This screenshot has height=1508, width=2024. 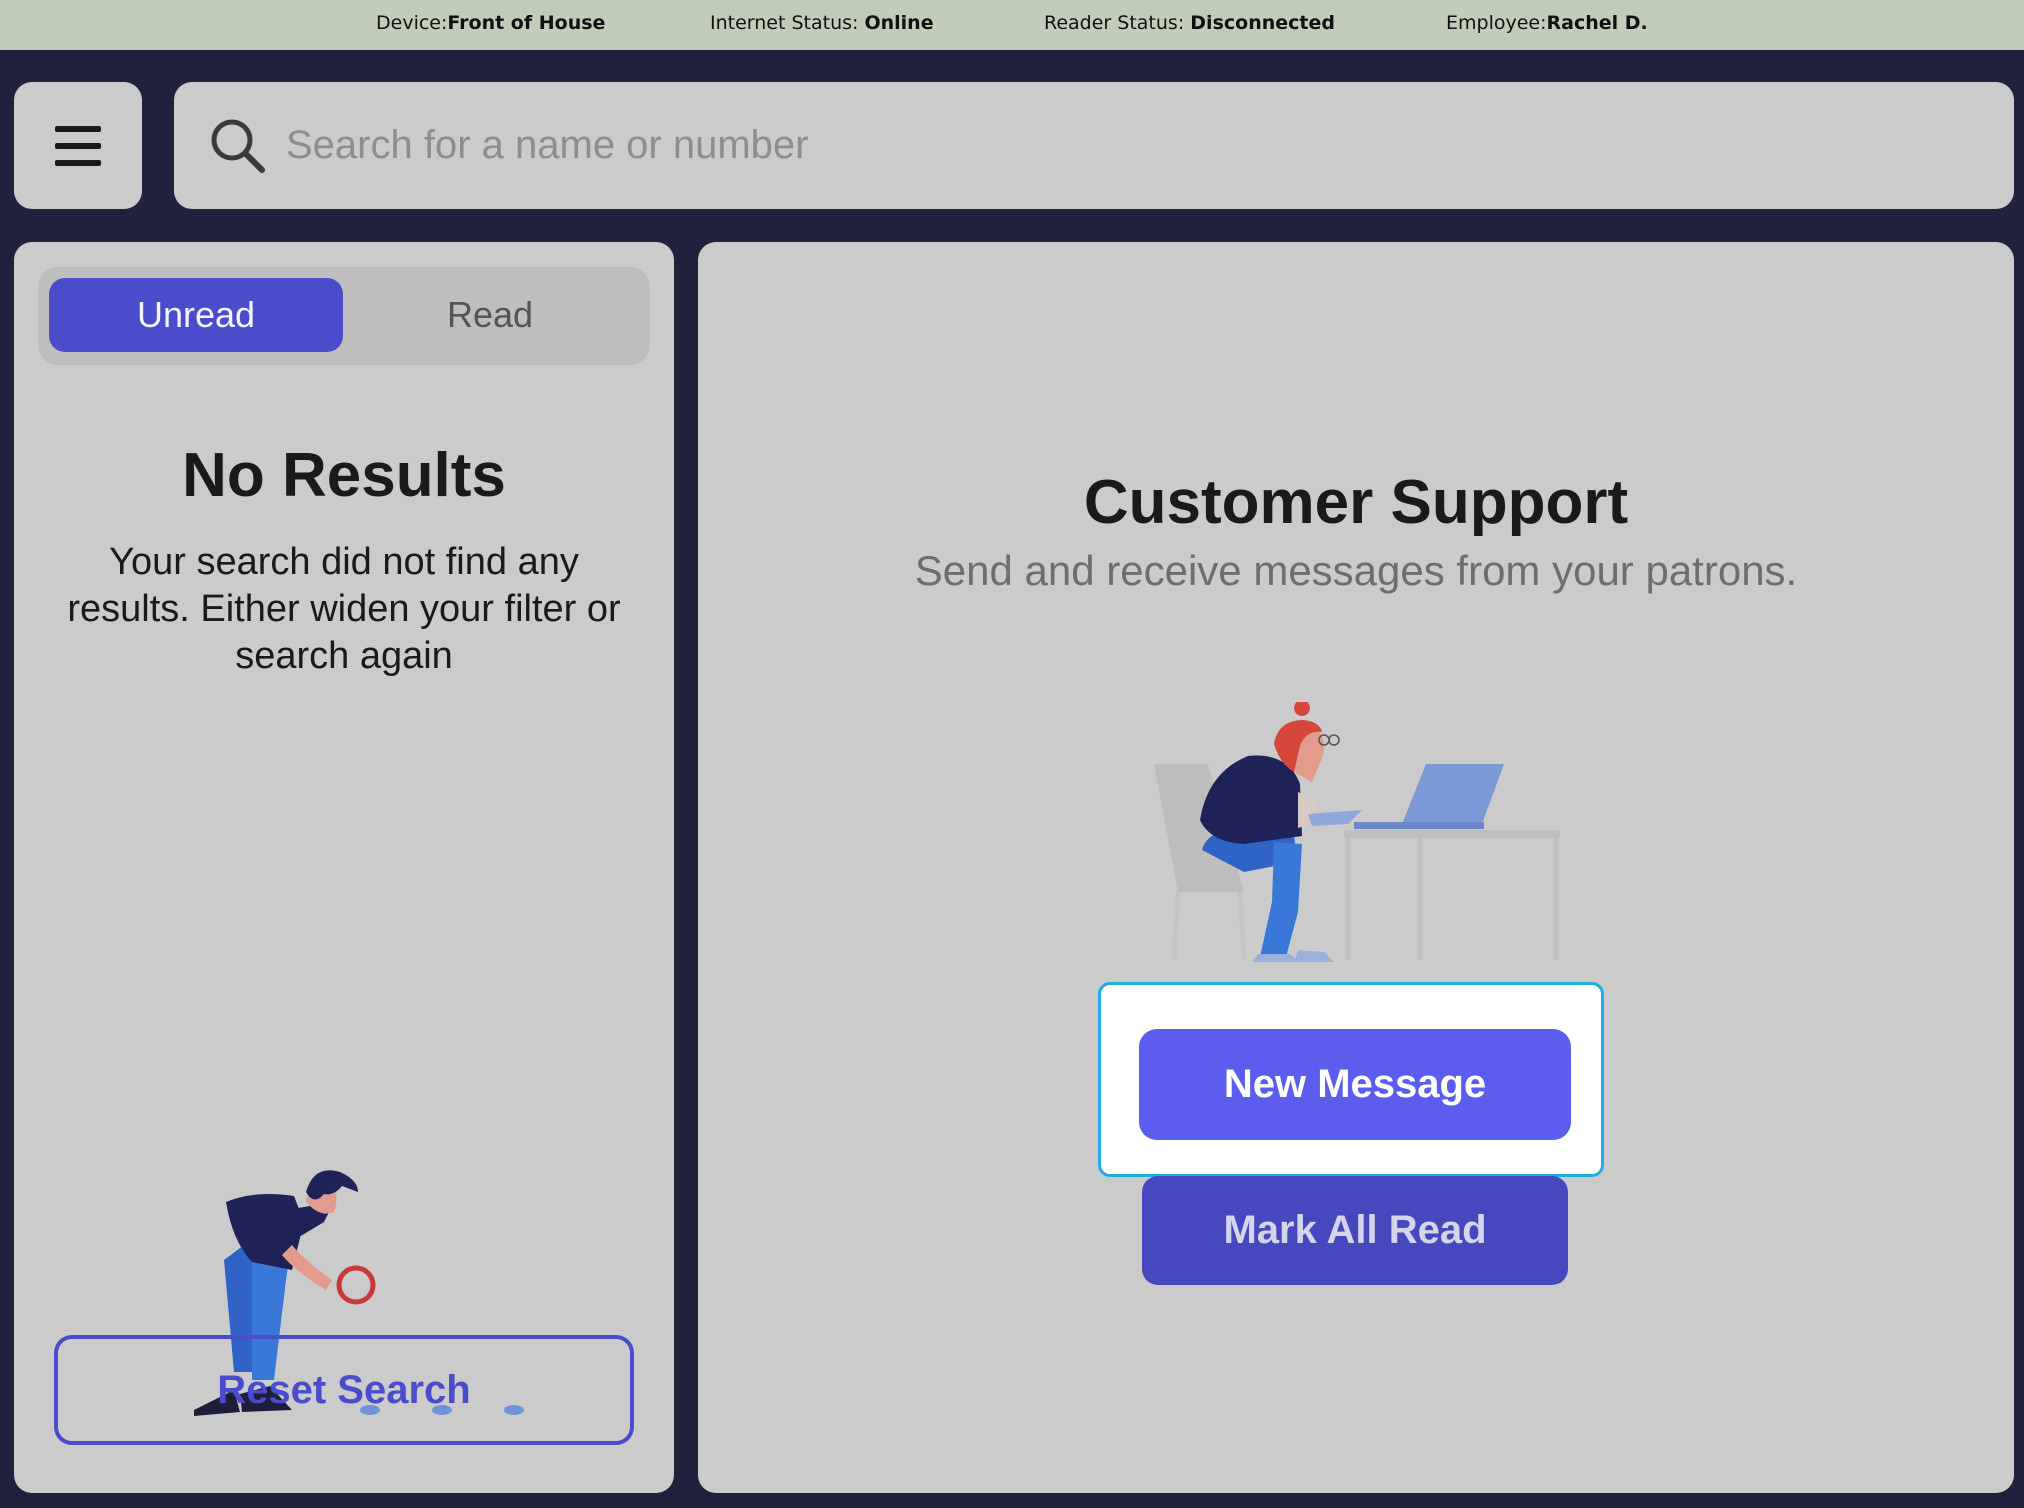 I want to click on search-icon, so click(x=238, y=146).